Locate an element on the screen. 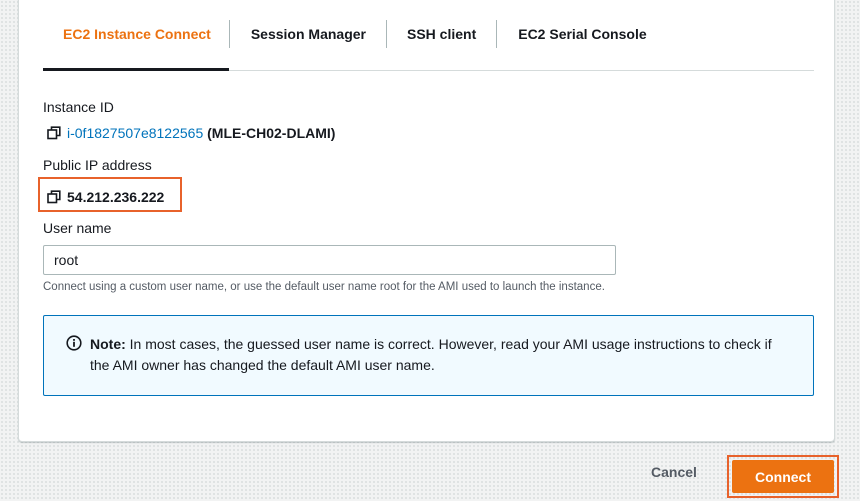 This screenshot has width=860, height=501. instance-id-row: i-0f1827507e8122565 (MLE-CH02-DLAMI) is located at coordinates (191, 133).